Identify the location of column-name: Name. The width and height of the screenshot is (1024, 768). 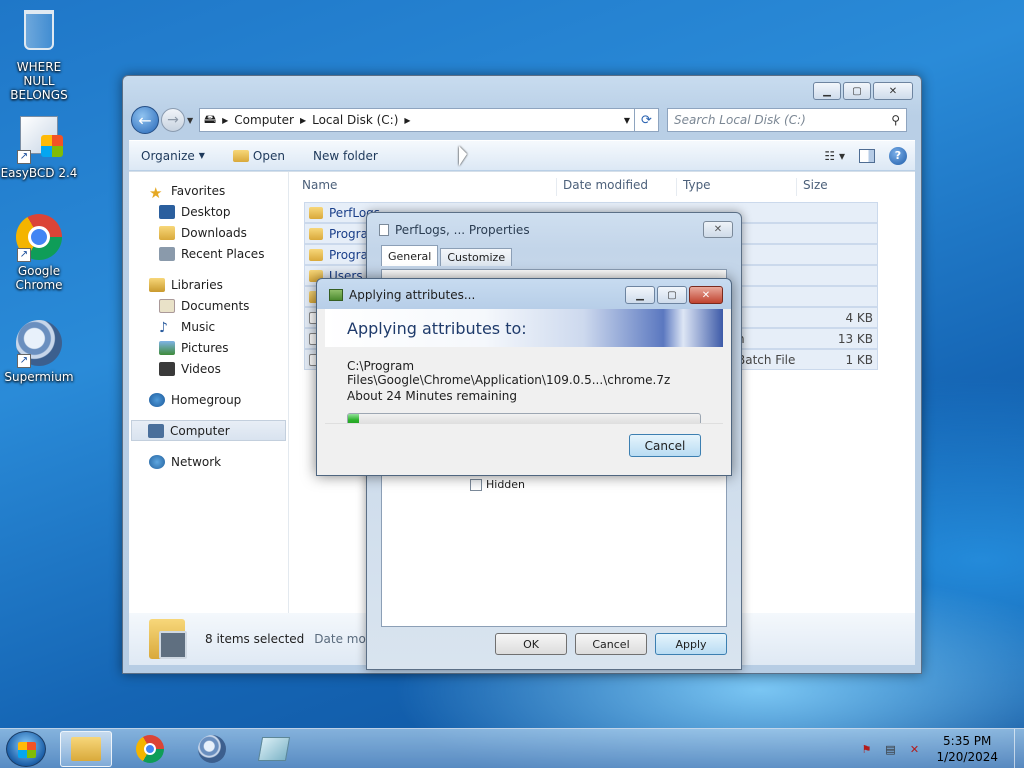
(425, 187).